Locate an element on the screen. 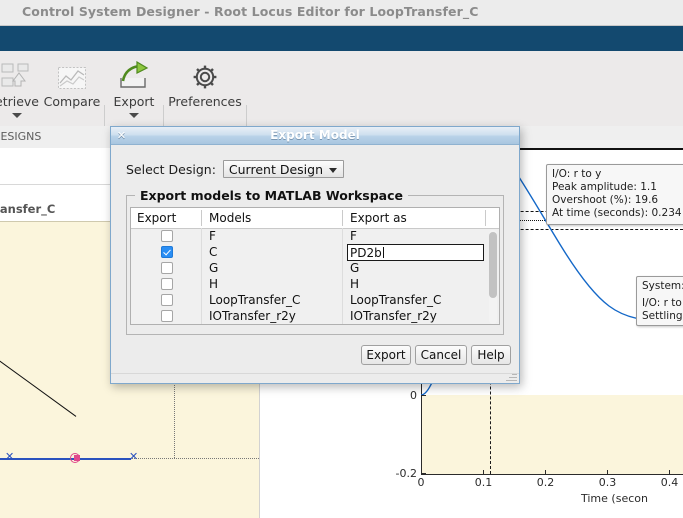 This screenshot has height=518, width=683. export-button: Export is located at coordinates (386, 355).